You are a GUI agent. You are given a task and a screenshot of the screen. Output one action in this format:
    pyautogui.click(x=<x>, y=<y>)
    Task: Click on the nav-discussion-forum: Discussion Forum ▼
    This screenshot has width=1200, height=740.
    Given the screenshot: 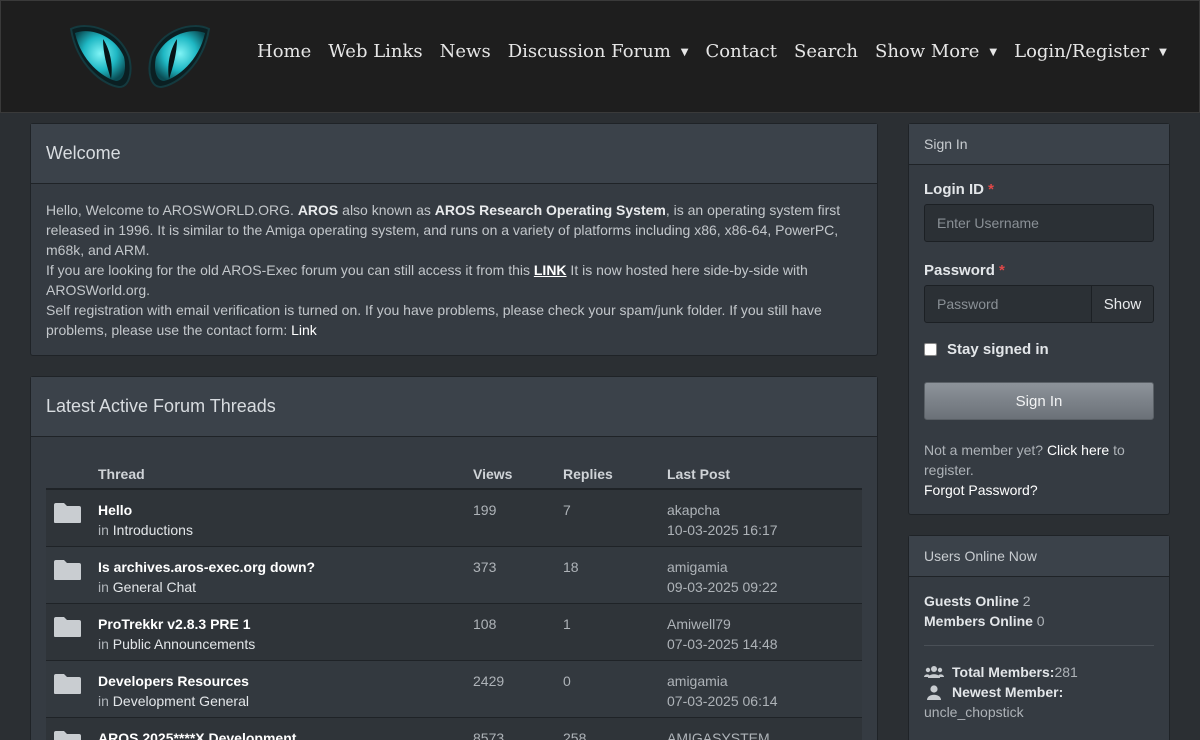 What is the action you would take?
    pyautogui.click(x=598, y=51)
    